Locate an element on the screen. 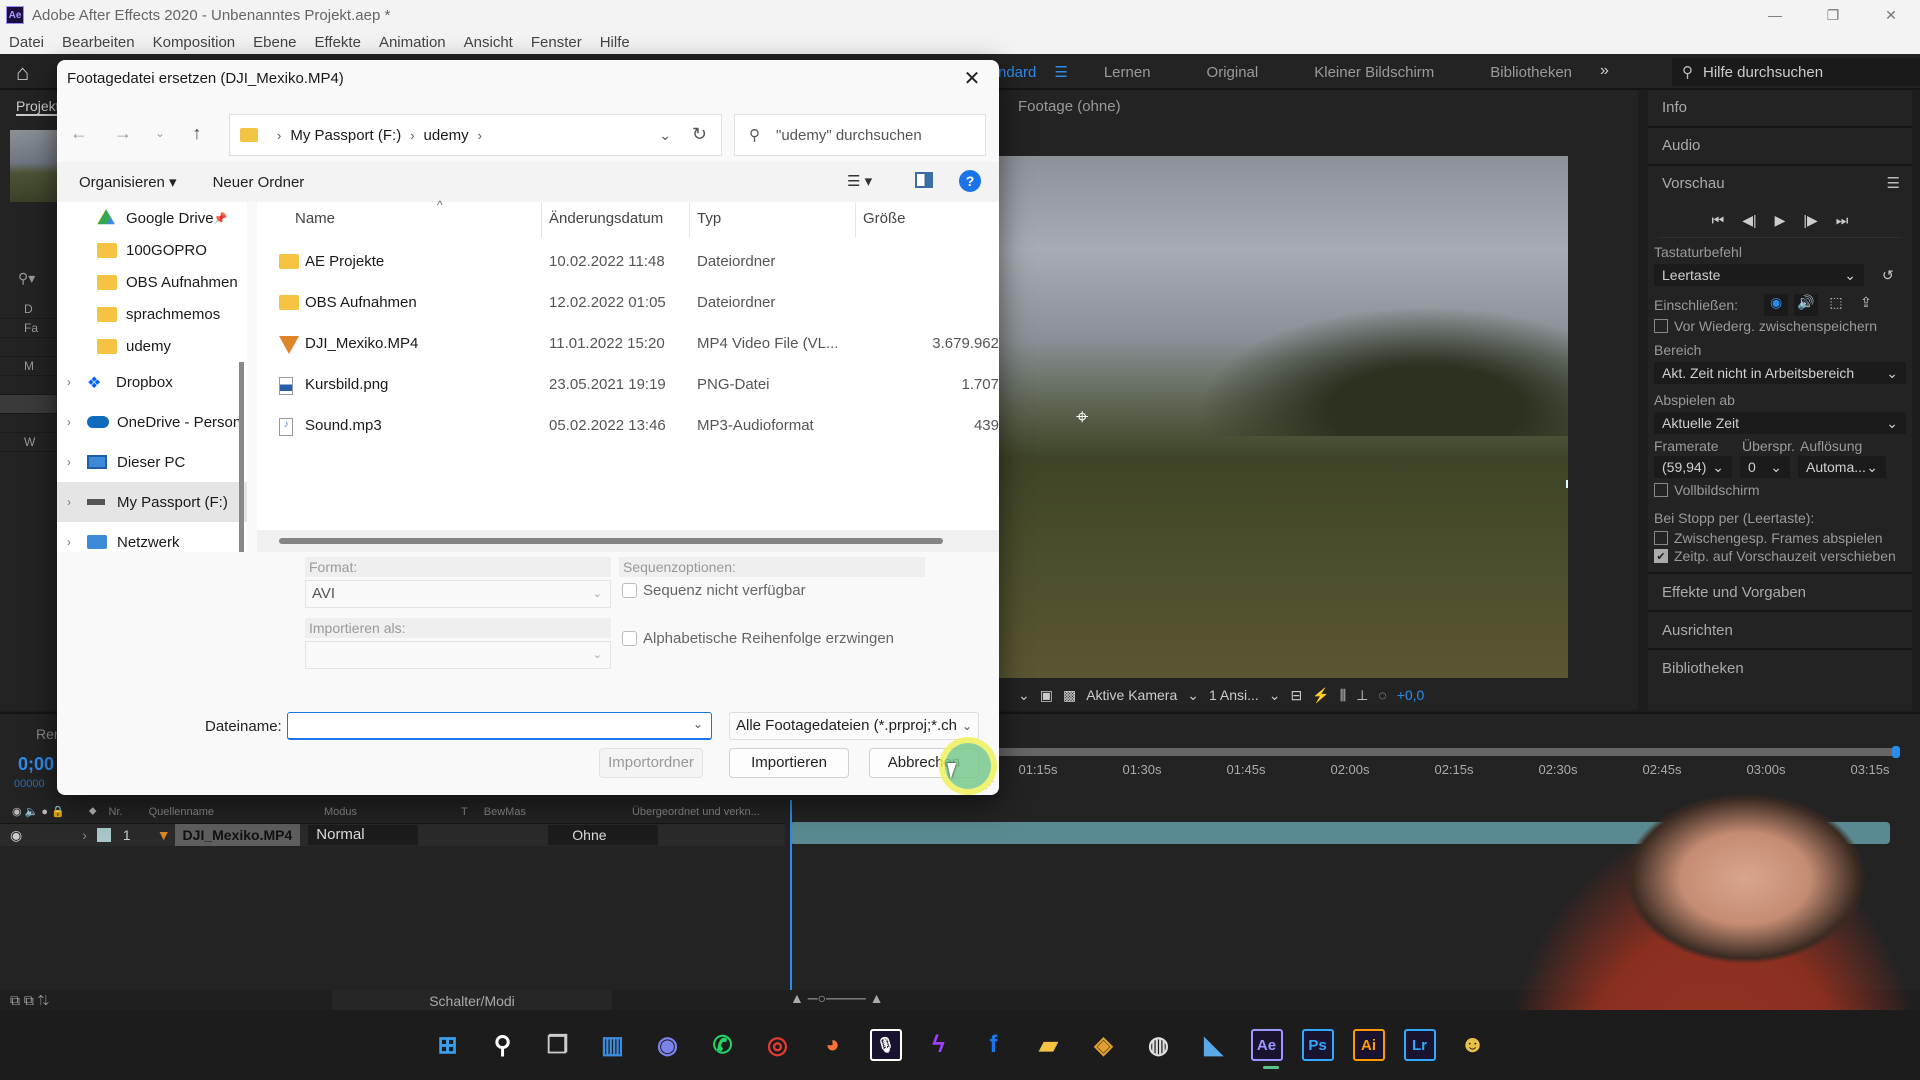  project-search-icon: ⚲▾ is located at coordinates (26, 278).